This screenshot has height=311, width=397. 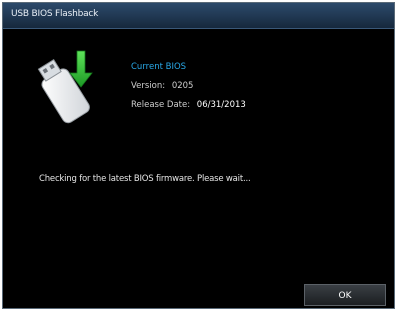 What do you see at coordinates (345, 295) in the screenshot?
I see `ok-button: OK` at bounding box center [345, 295].